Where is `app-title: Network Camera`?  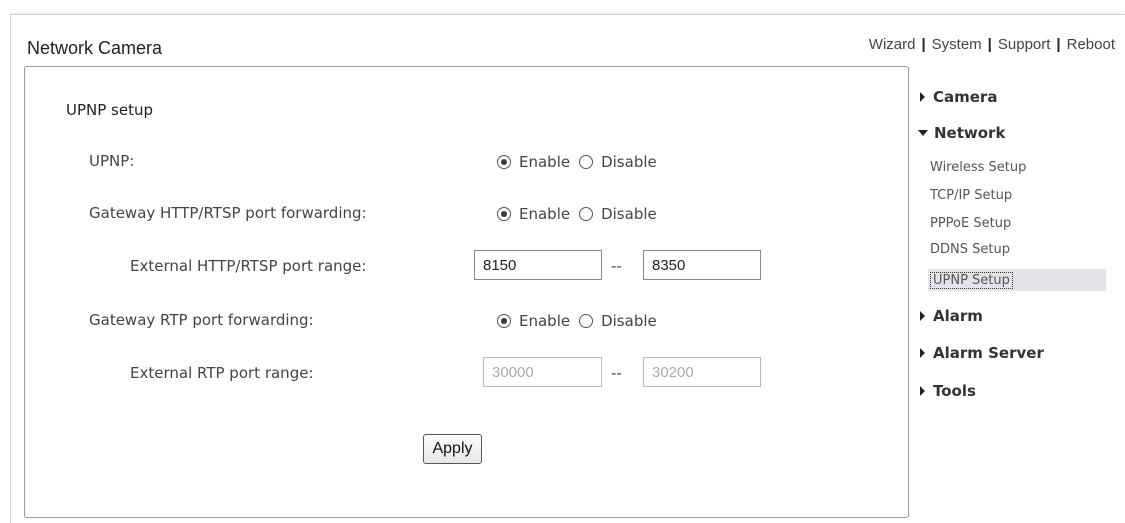
app-title: Network Camera is located at coordinates (95, 48).